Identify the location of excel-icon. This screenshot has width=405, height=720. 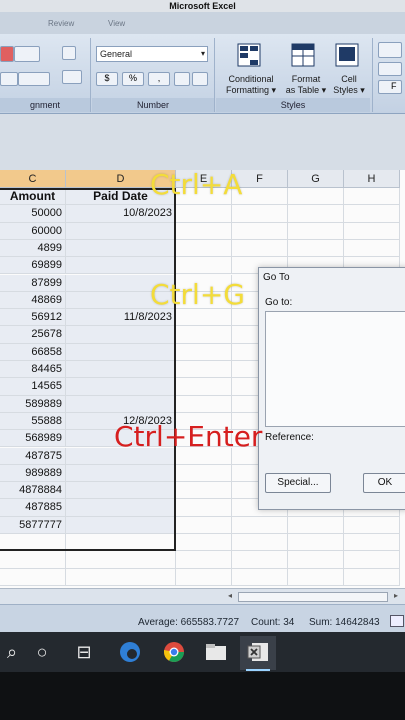
(258, 652).